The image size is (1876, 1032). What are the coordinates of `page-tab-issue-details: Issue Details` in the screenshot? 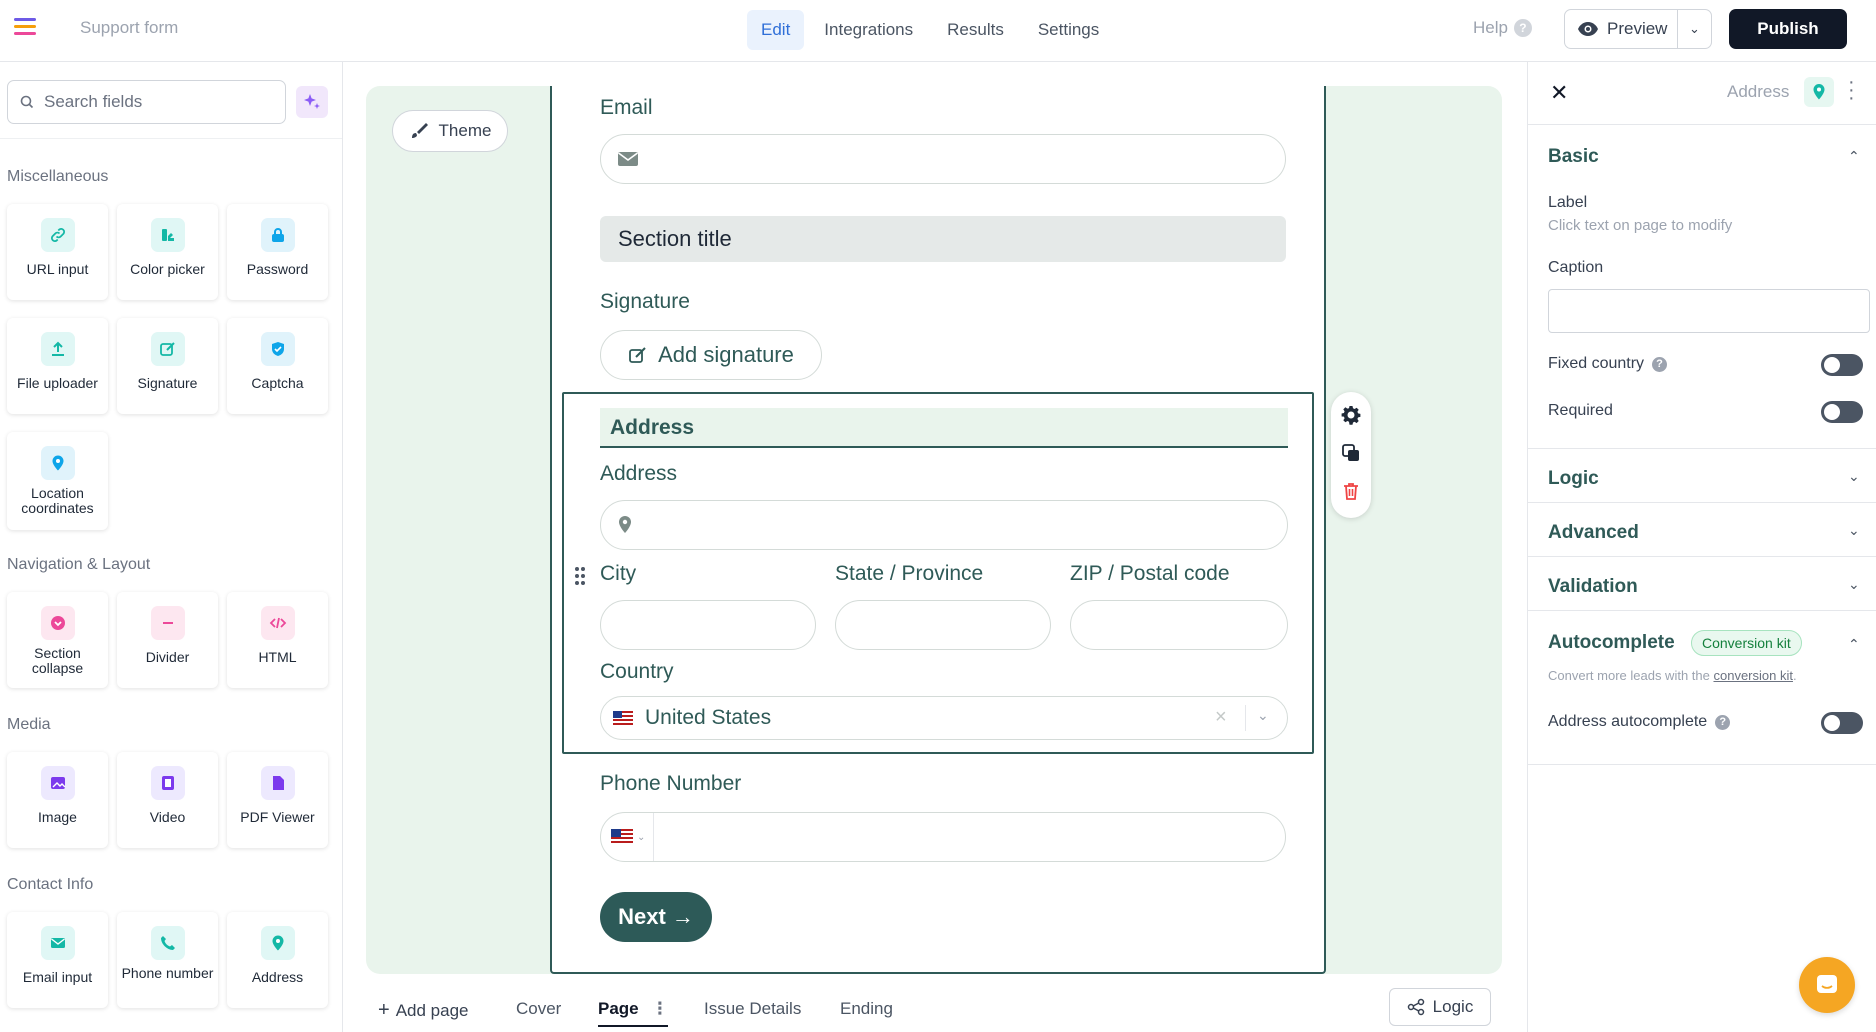 It's located at (752, 1009).